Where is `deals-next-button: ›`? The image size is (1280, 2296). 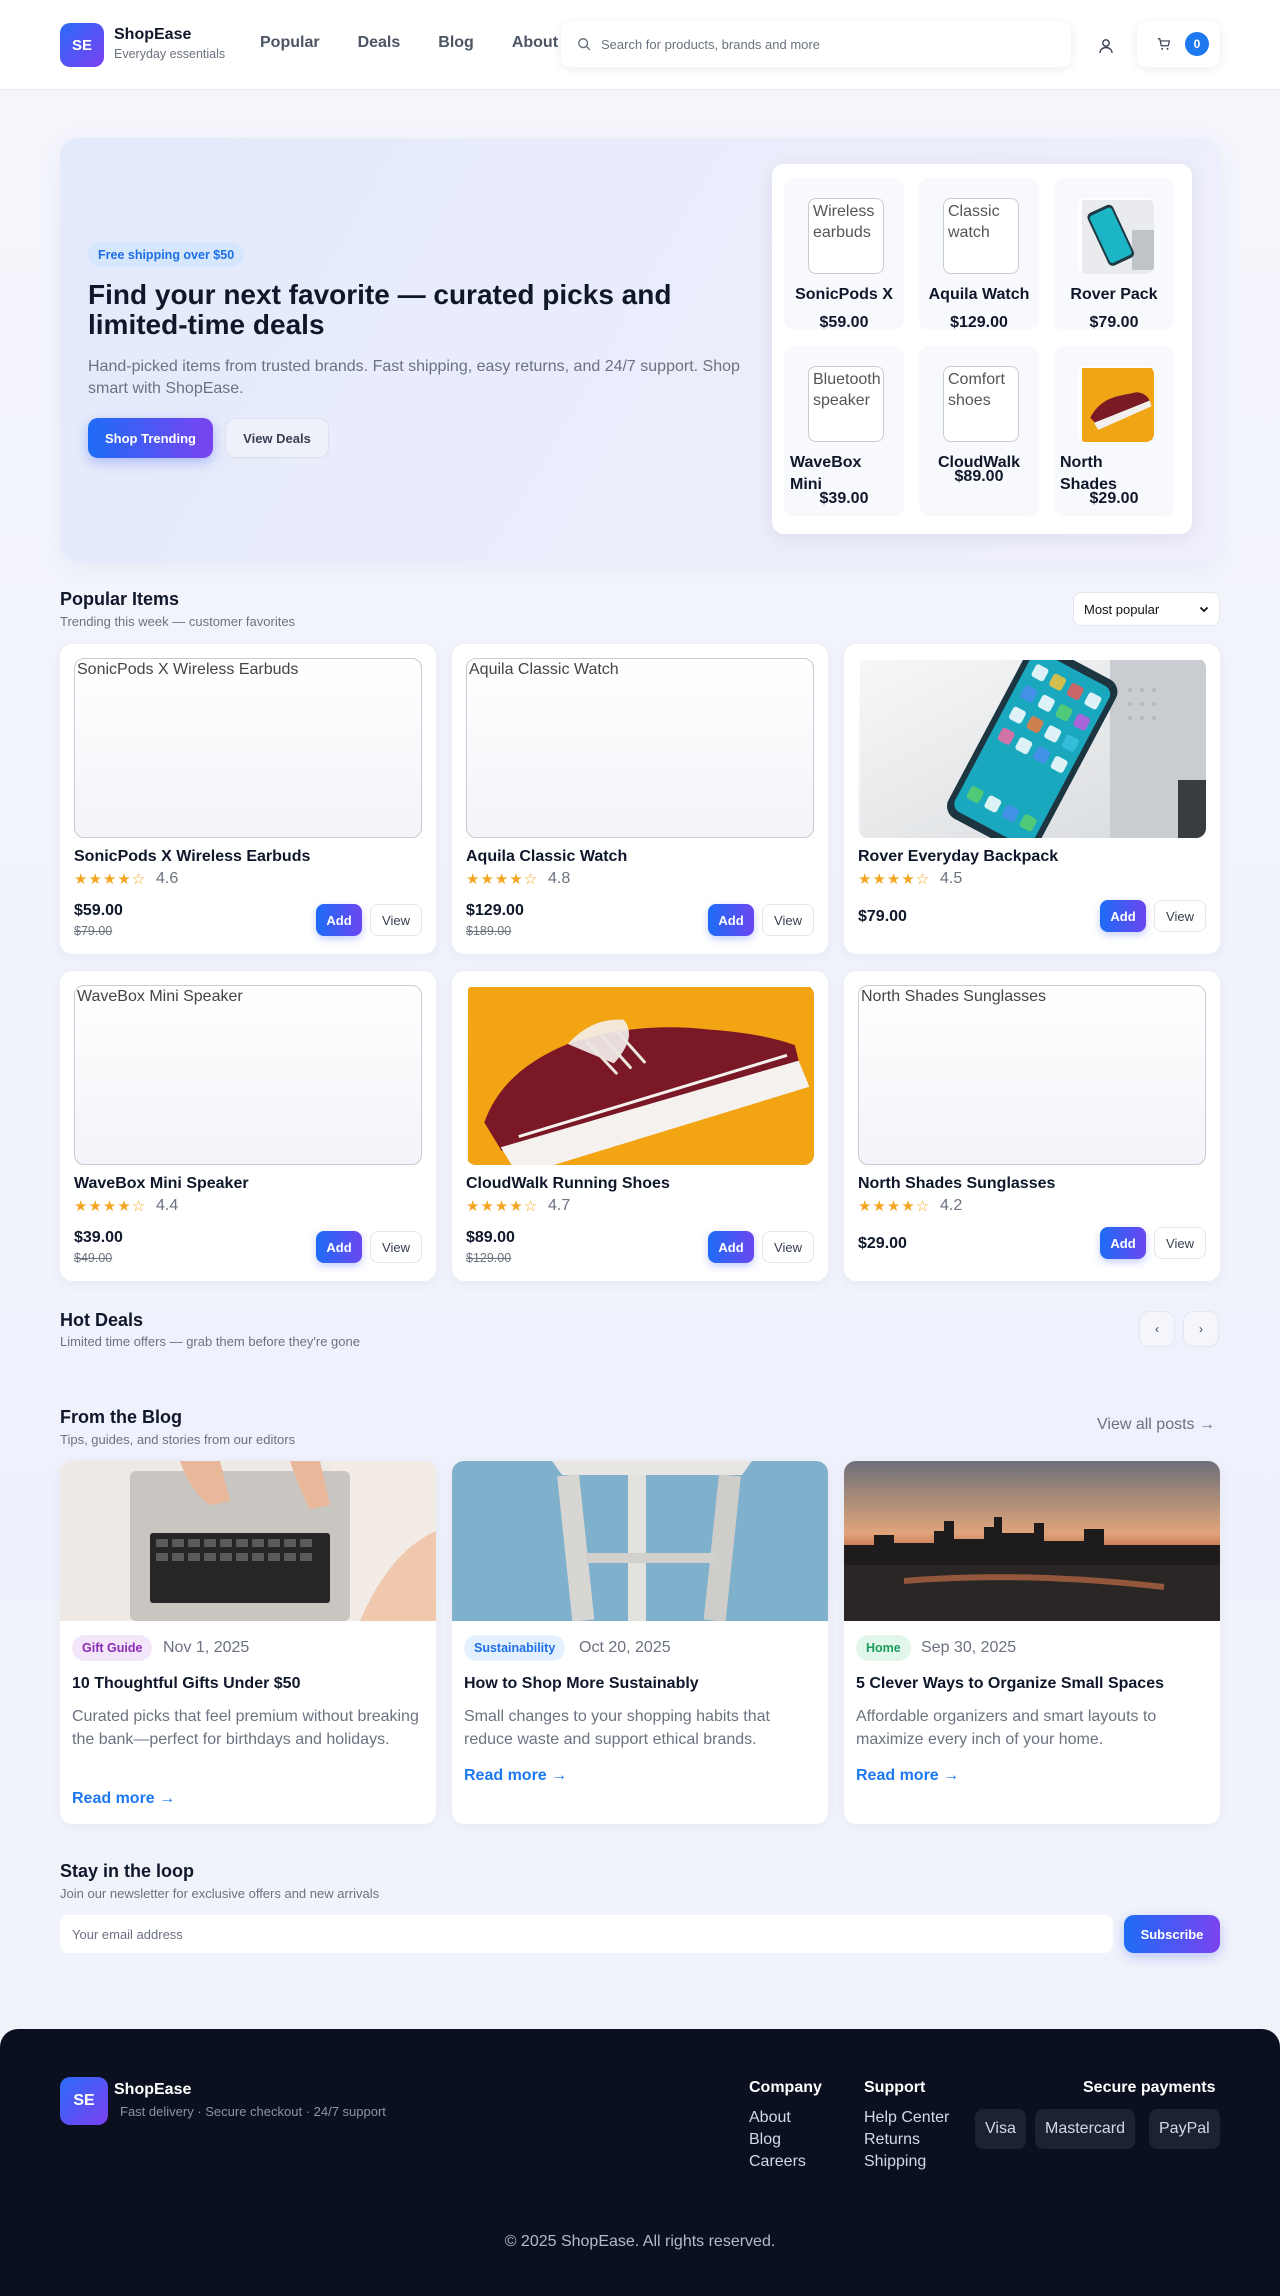
deals-next-button: › is located at coordinates (1201, 1329).